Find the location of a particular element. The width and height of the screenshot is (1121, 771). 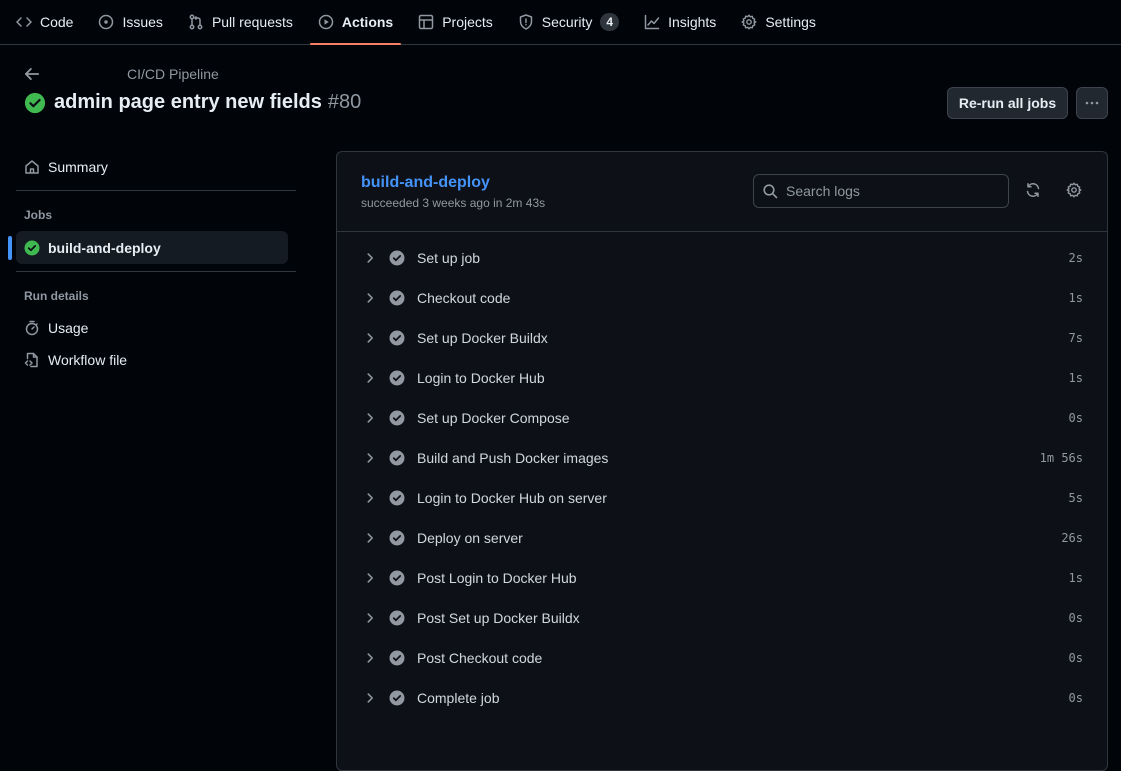

tab-issues: Issues is located at coordinates (130, 22).